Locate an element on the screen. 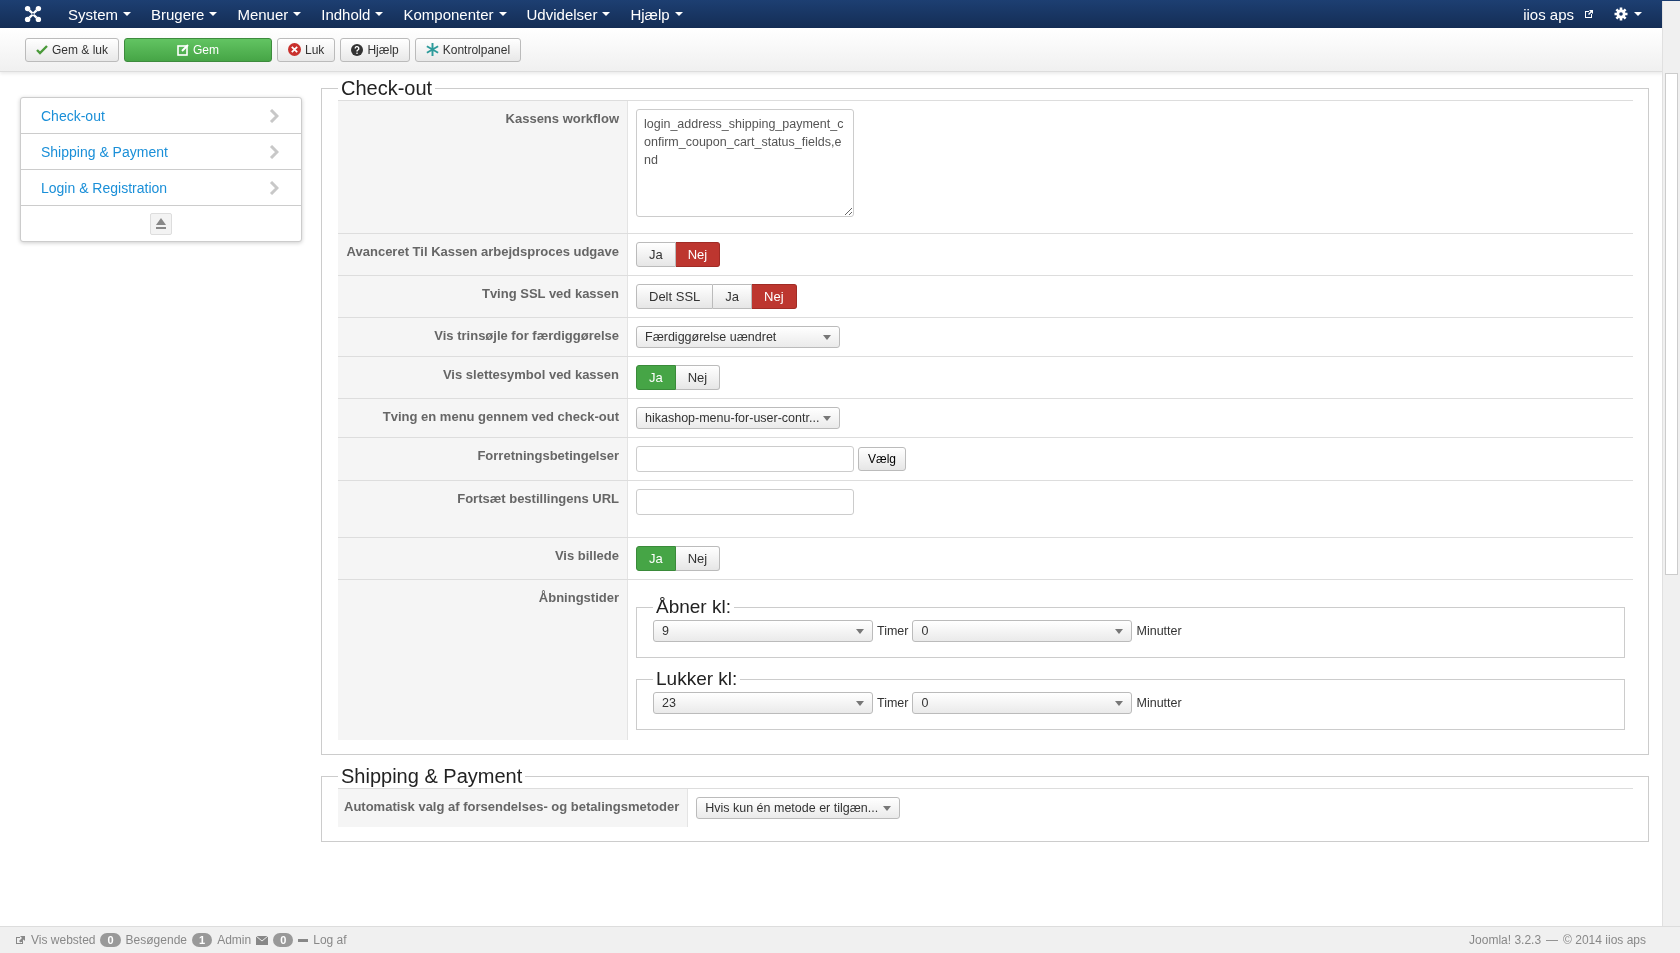  select-button: Vælg is located at coordinates (882, 459).